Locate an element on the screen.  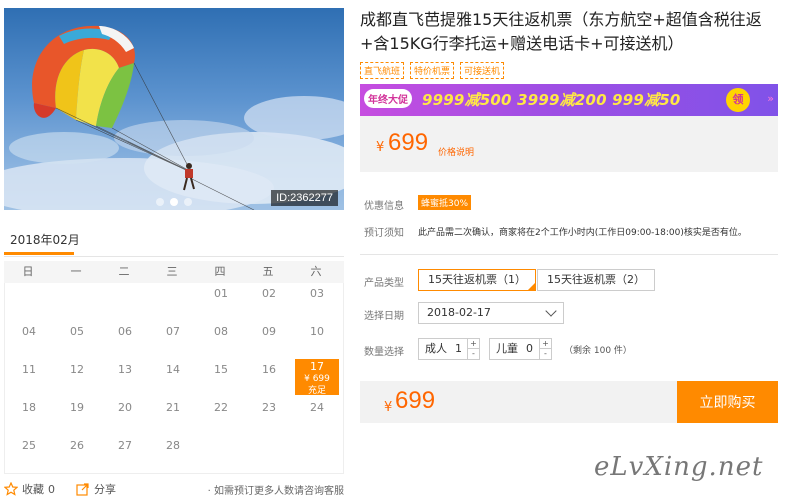
adult-label: 成人 is located at coordinates (436, 348).